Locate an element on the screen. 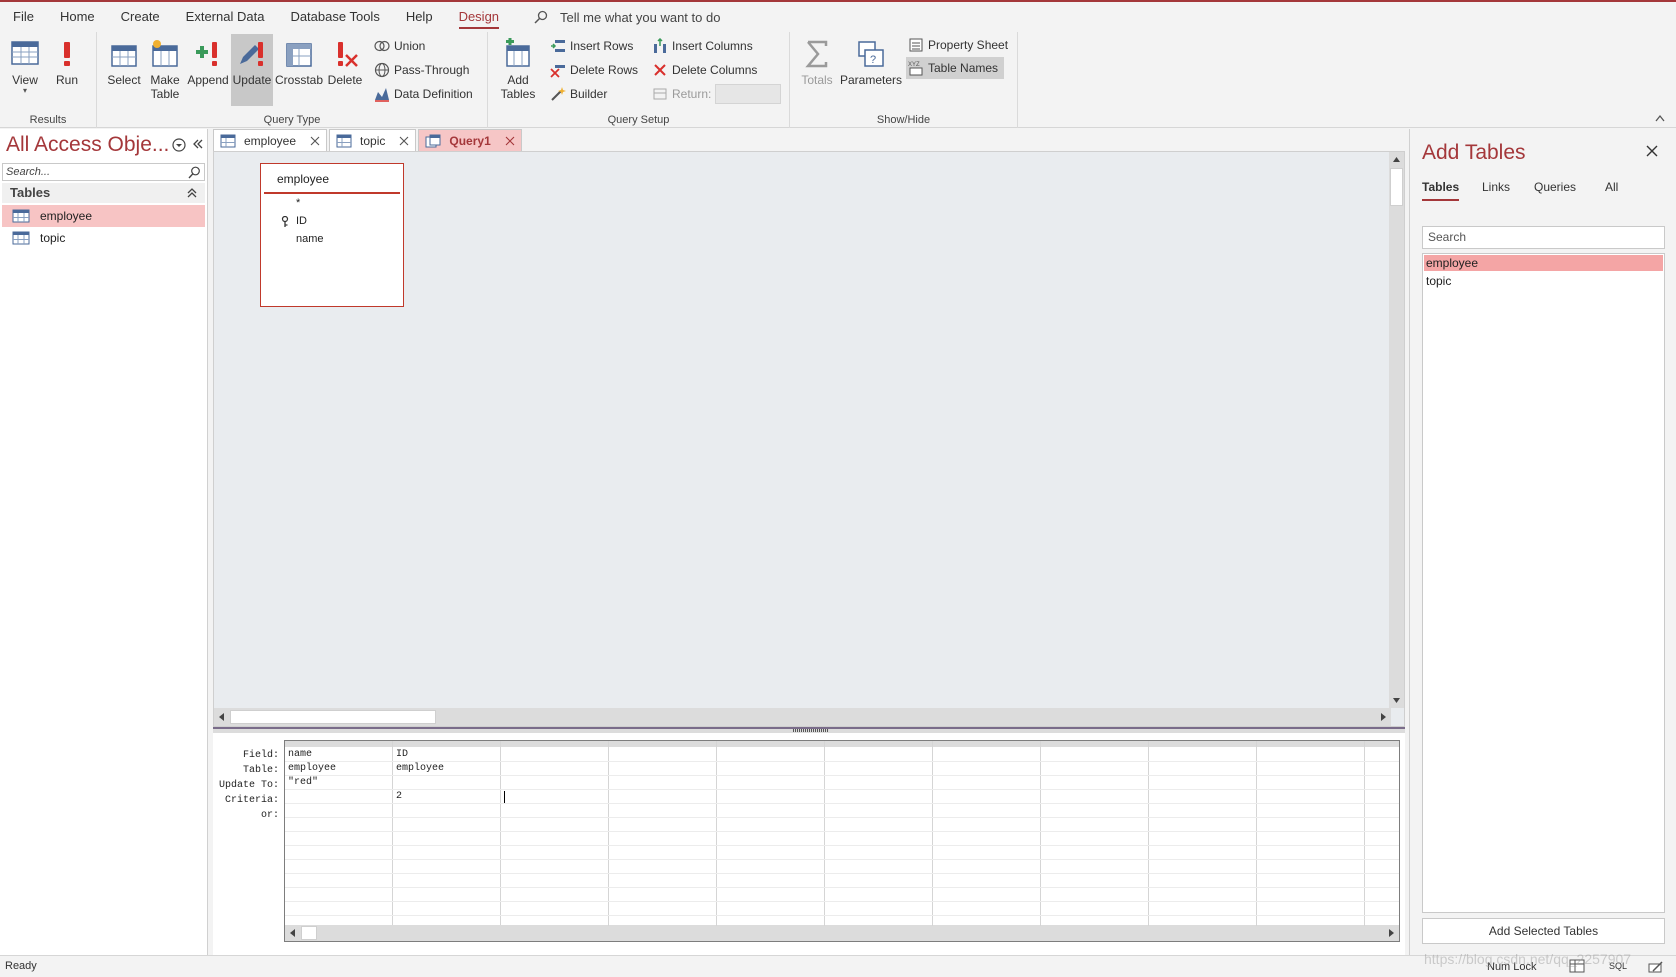 The image size is (1676, 977). builder-button: Builder is located at coordinates (578, 94).